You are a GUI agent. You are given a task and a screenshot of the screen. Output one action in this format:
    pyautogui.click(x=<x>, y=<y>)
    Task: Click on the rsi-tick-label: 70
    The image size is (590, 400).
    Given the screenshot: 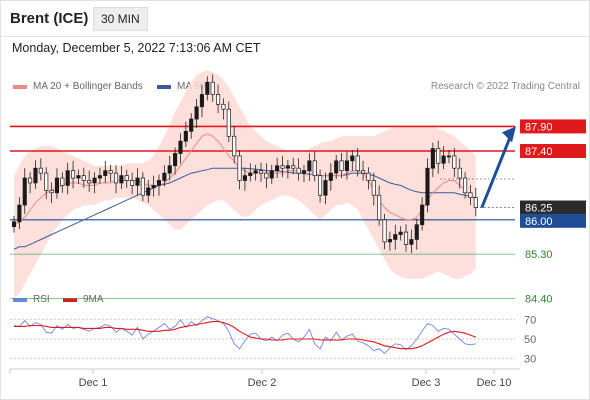 What is the action you would take?
    pyautogui.click(x=530, y=321)
    